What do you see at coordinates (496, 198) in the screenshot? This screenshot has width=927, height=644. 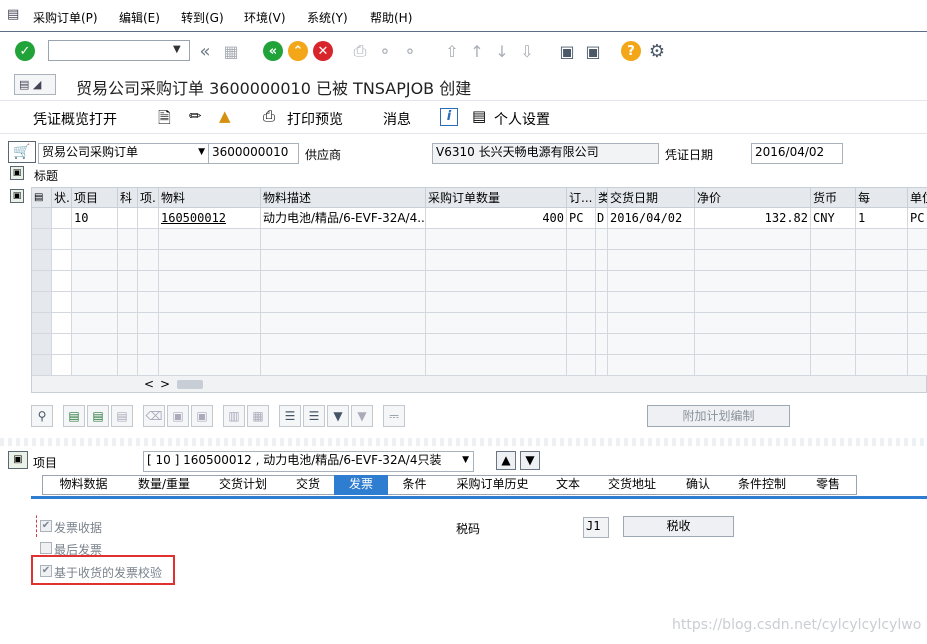 I see `column-header: 采购订单数量` at bounding box center [496, 198].